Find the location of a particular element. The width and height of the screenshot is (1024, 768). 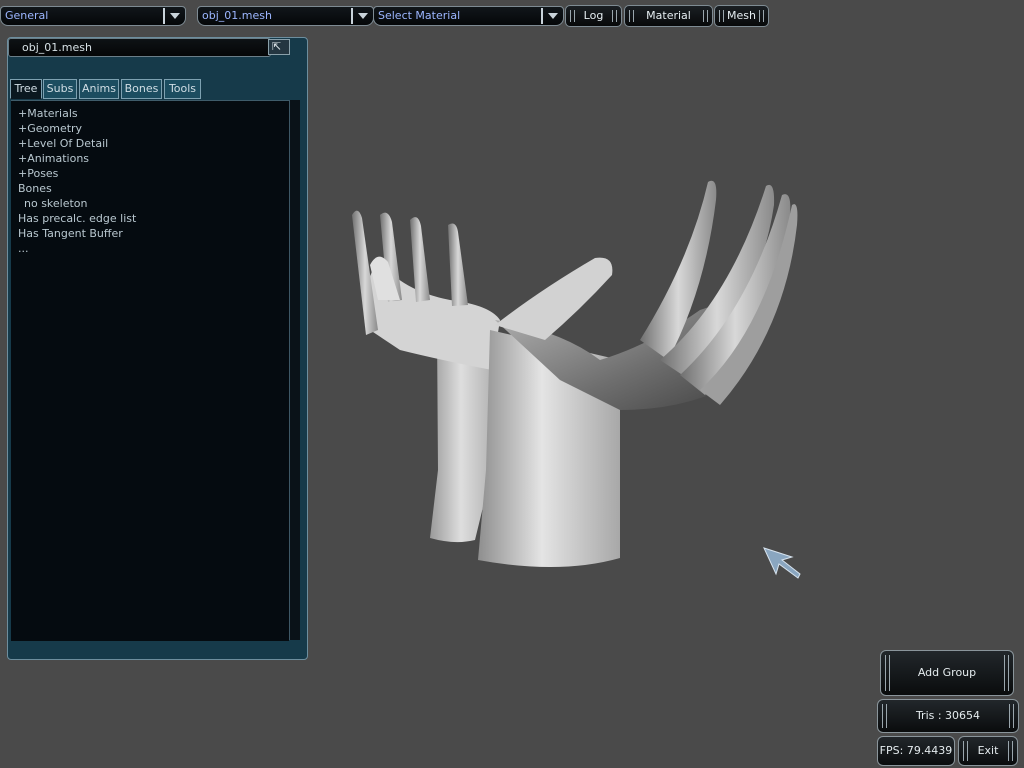

tree-scrollbar is located at coordinates (294, 370).